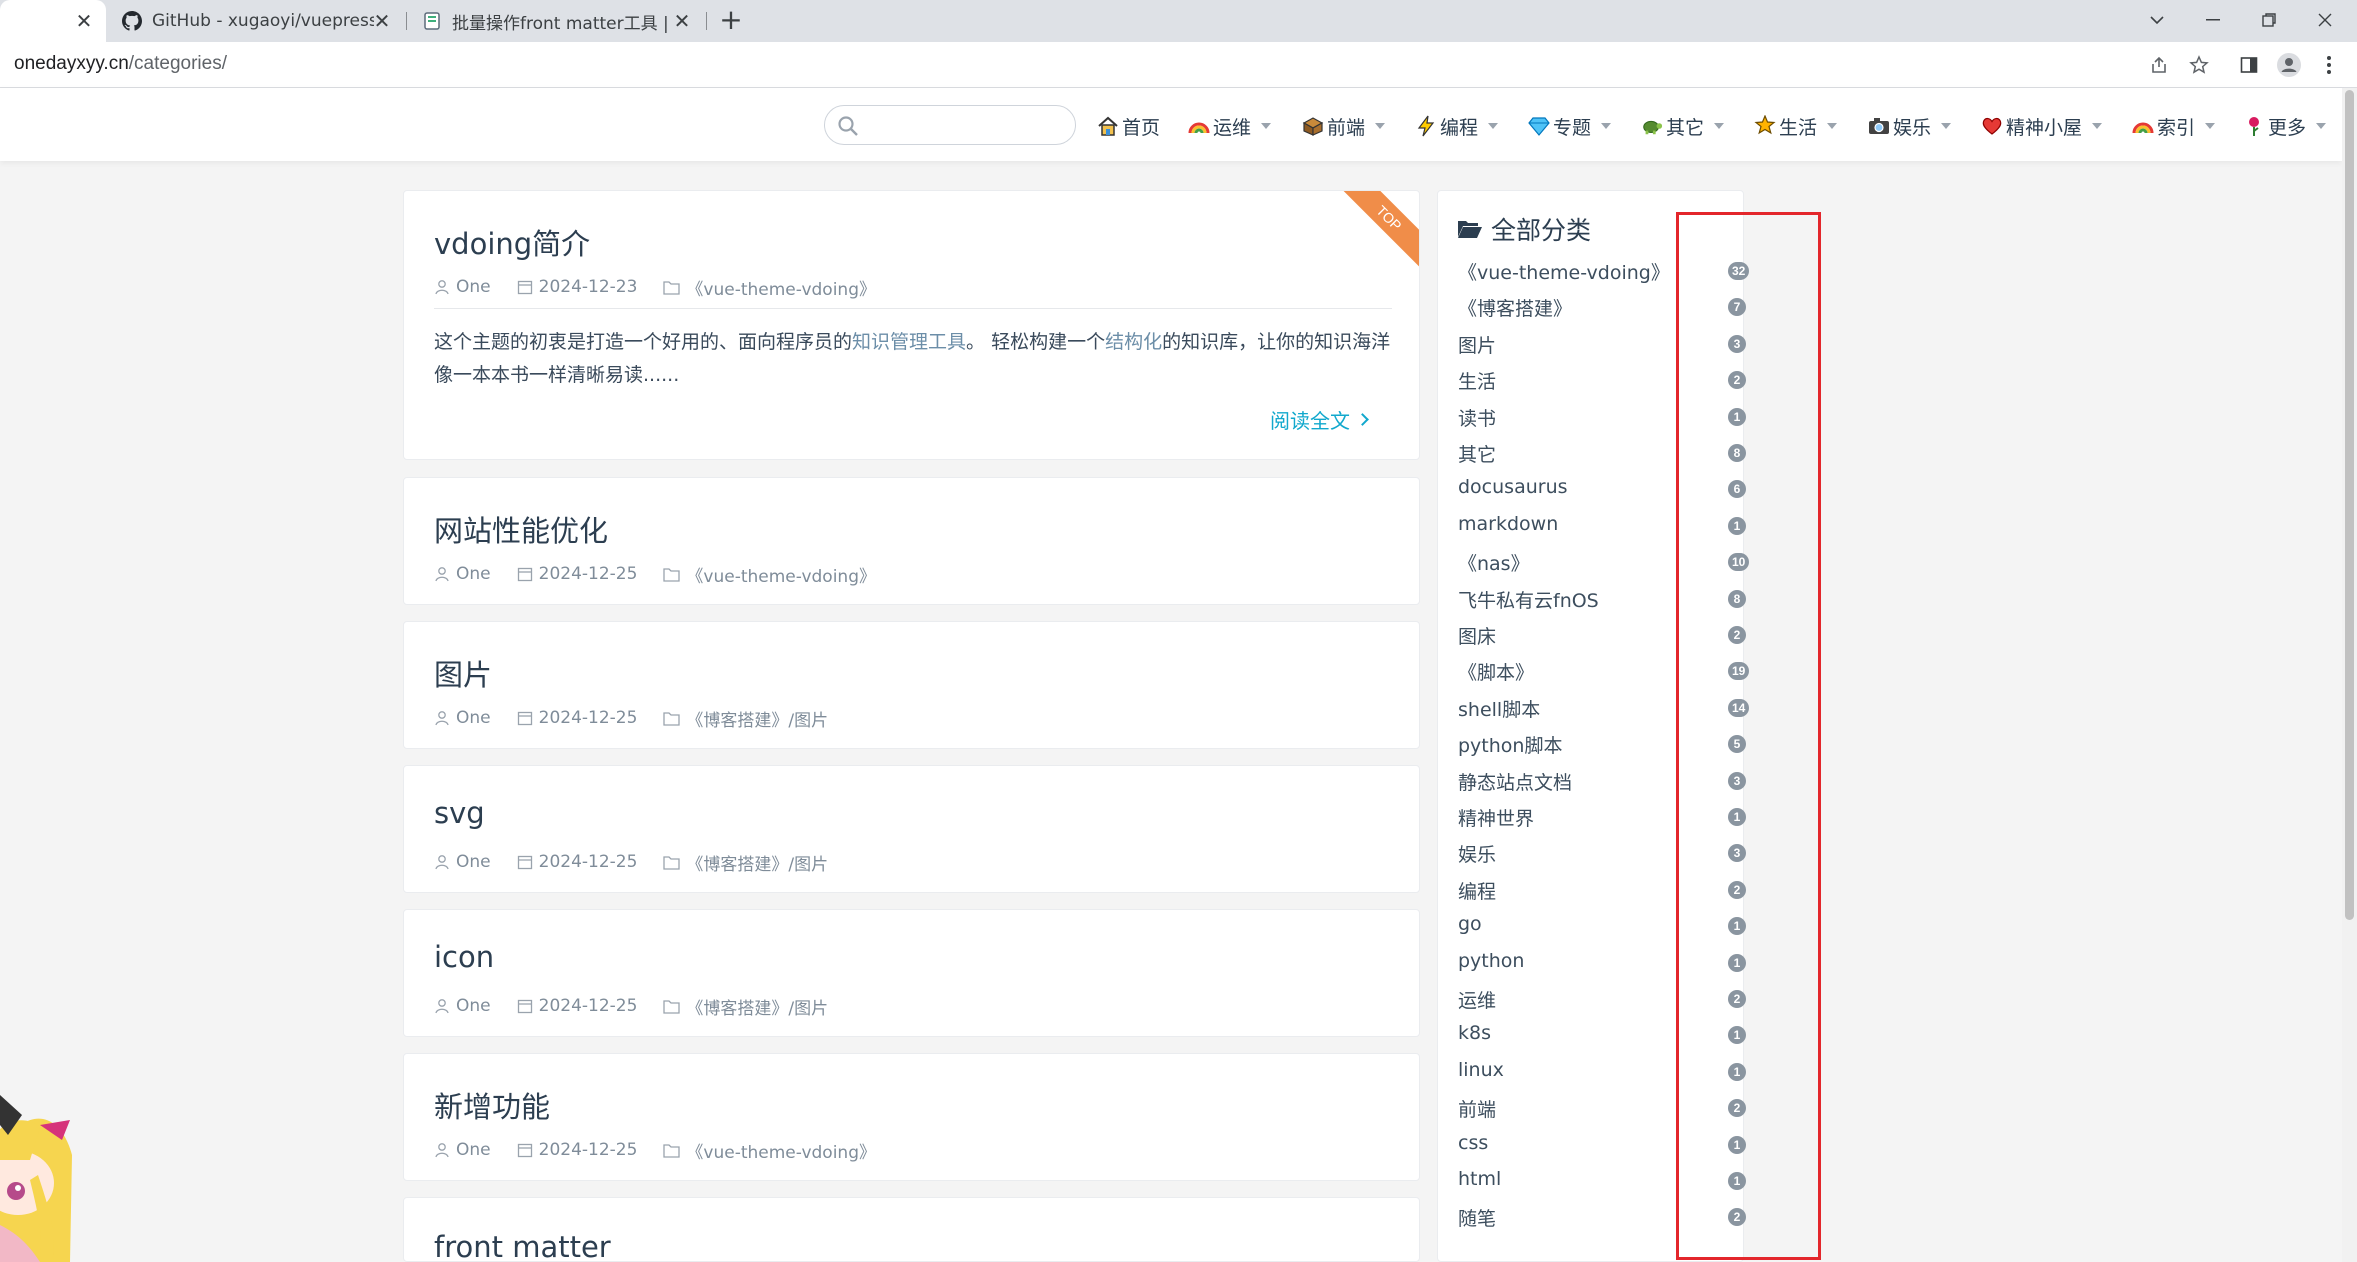 Image resolution: width=2357 pixels, height=1262 pixels. Describe the element at coordinates (463, 673) in the screenshot. I see `post-title: 图片` at that location.